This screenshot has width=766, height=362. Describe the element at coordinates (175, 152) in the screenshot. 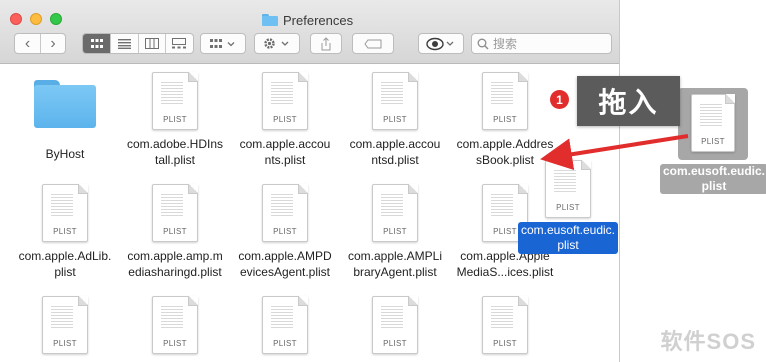

I see `file-label: com.adobe.HDIns tall.plist` at that location.